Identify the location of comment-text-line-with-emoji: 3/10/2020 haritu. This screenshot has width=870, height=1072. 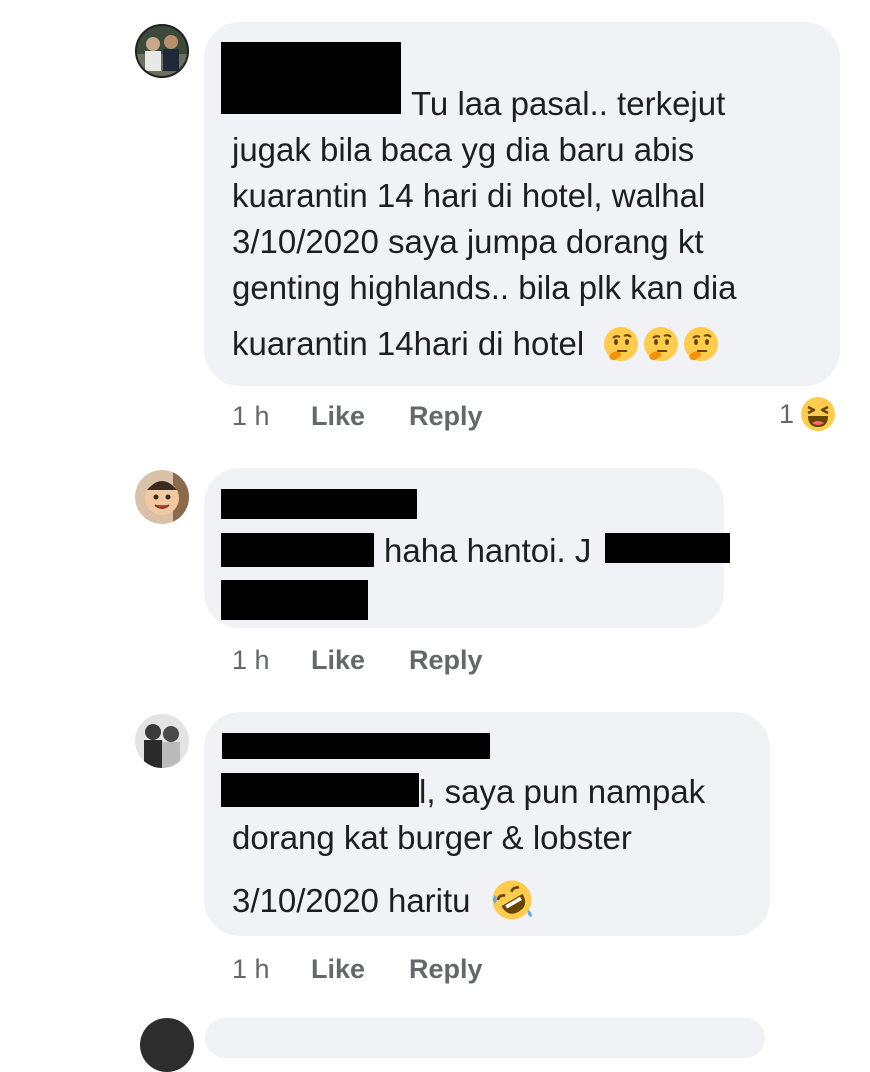
(383, 900).